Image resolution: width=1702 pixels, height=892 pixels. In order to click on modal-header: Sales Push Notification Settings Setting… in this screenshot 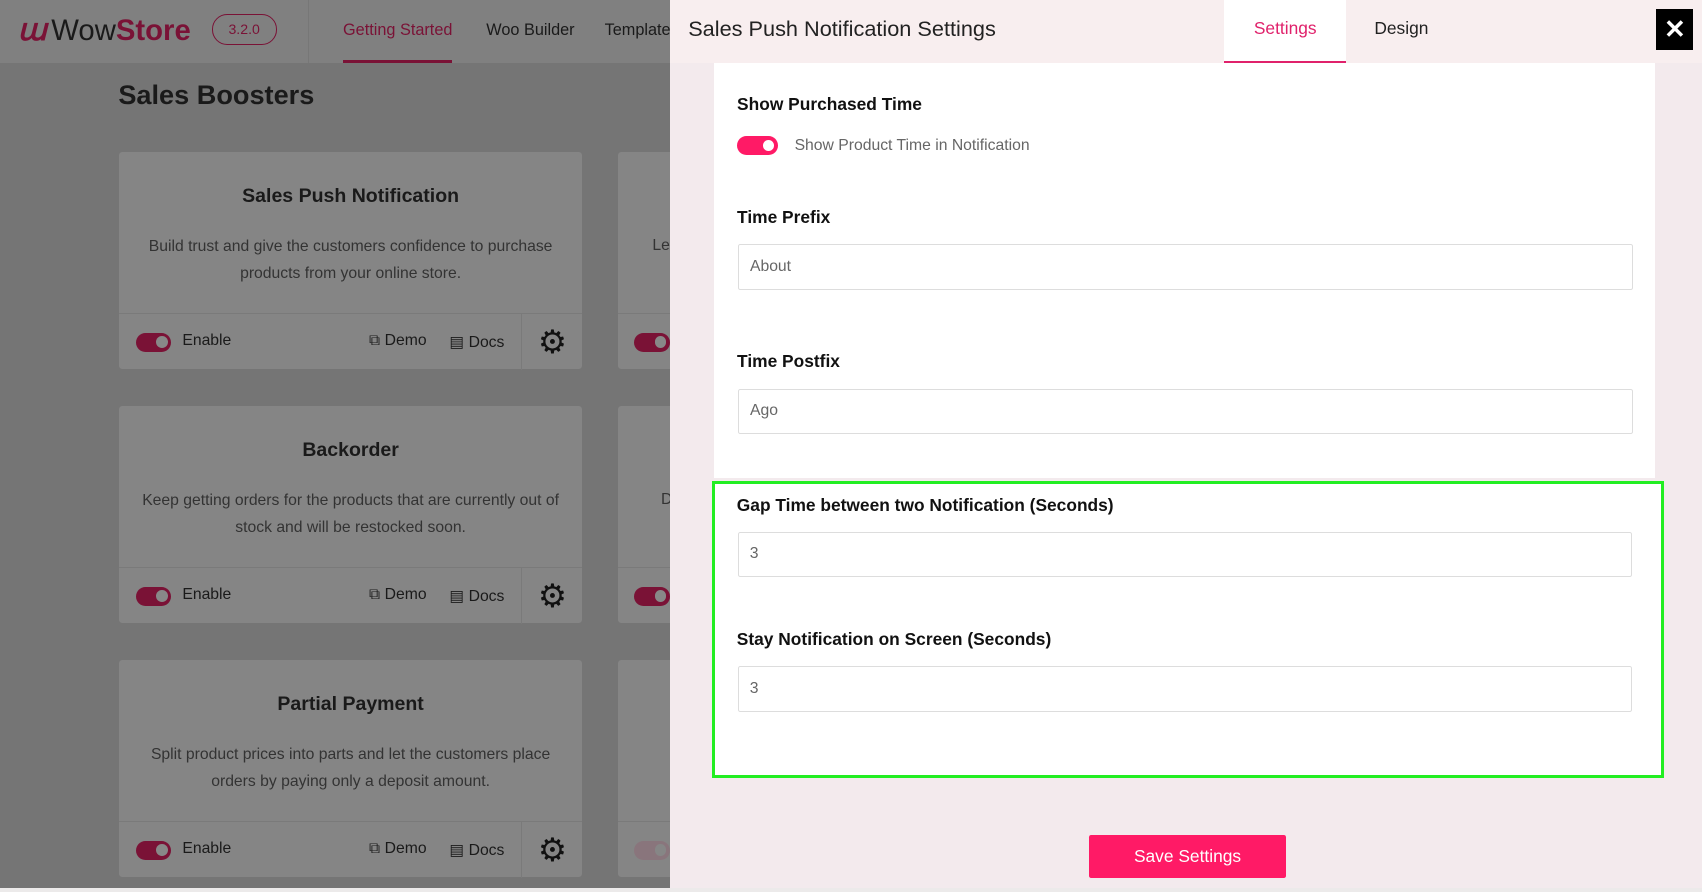, I will do `click(1185, 31)`.